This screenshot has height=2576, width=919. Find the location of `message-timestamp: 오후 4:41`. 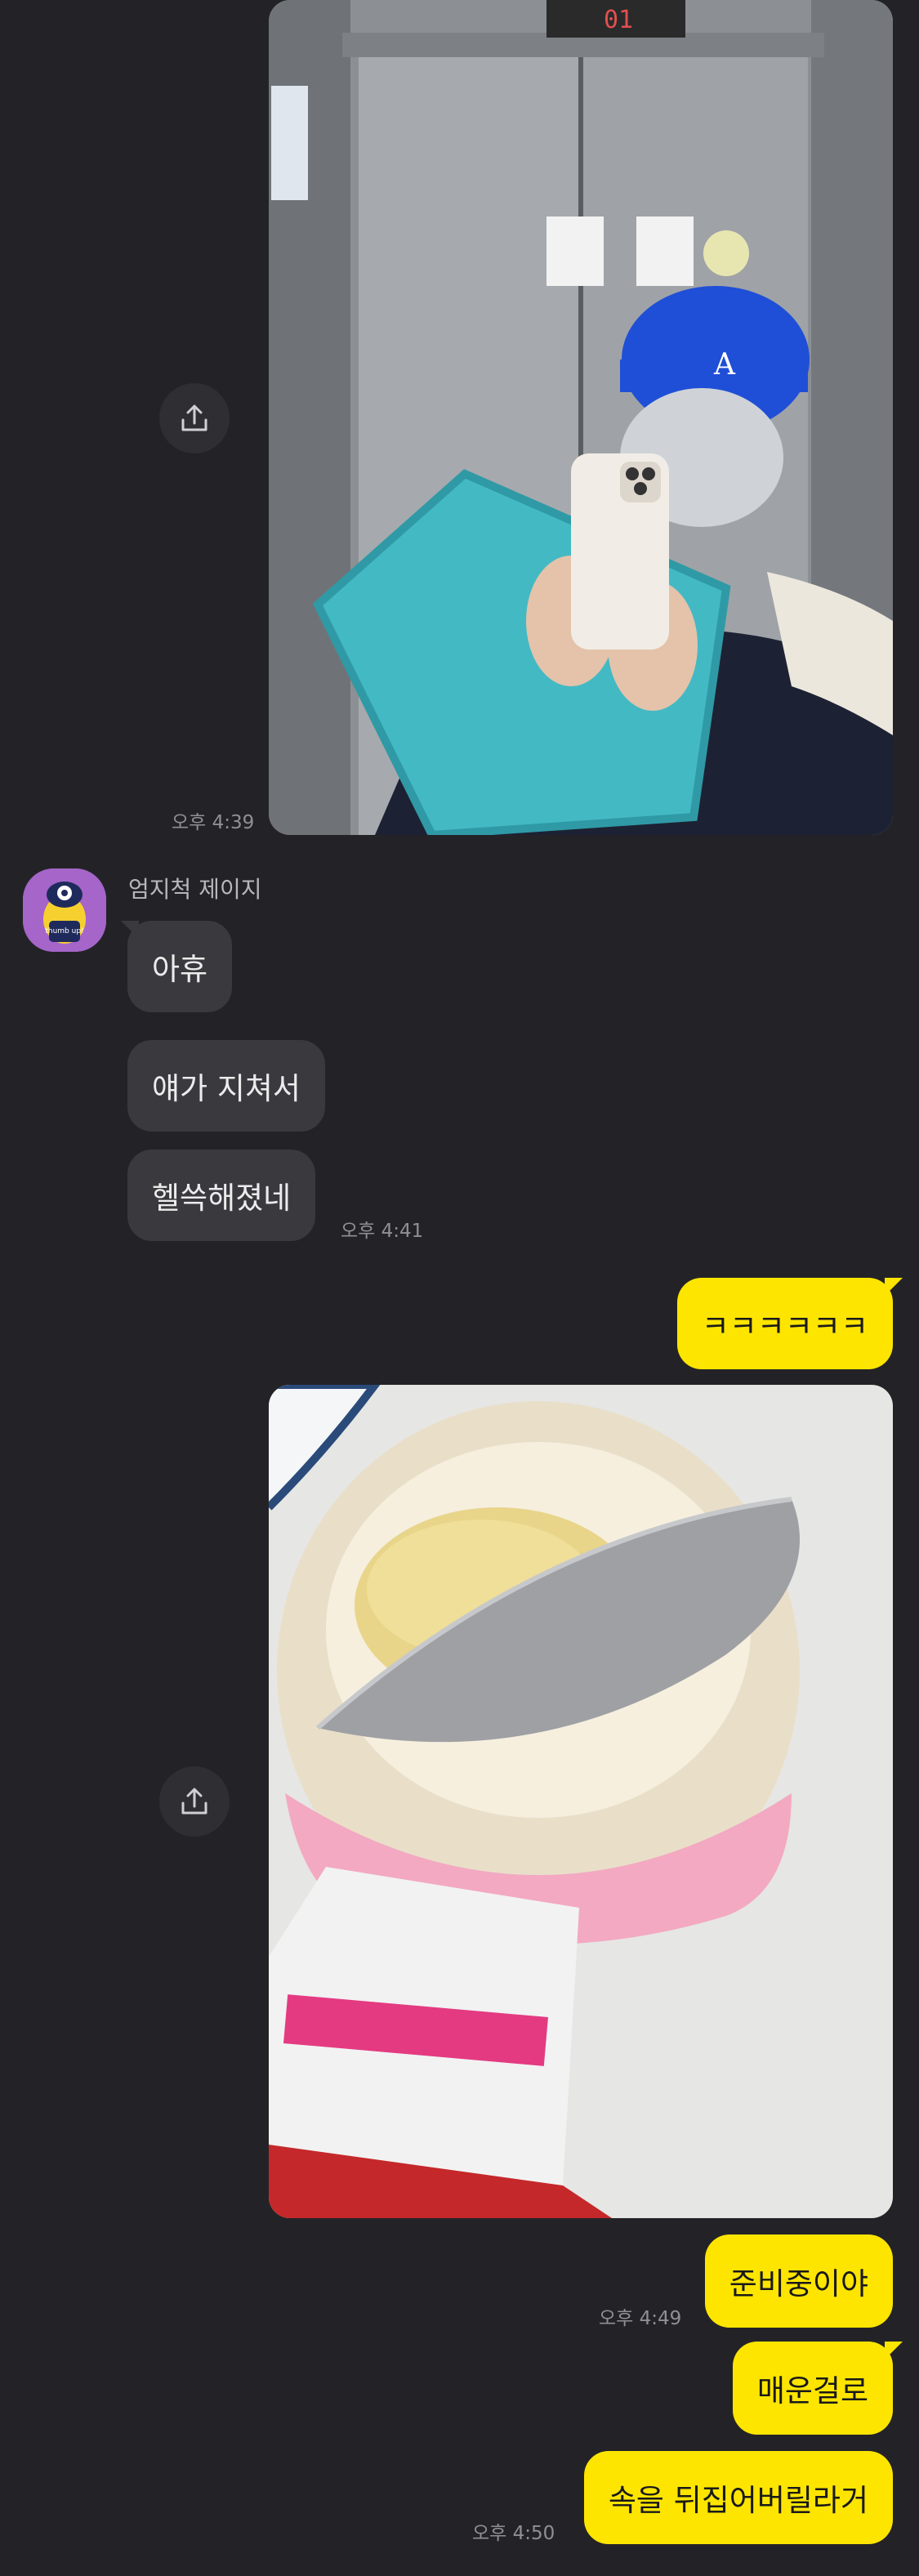

message-timestamp: 오후 4:41 is located at coordinates (382, 1232).